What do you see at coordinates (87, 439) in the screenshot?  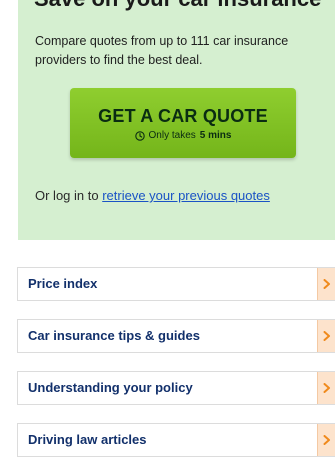 I see `nav-item-label: Driving law articles` at bounding box center [87, 439].